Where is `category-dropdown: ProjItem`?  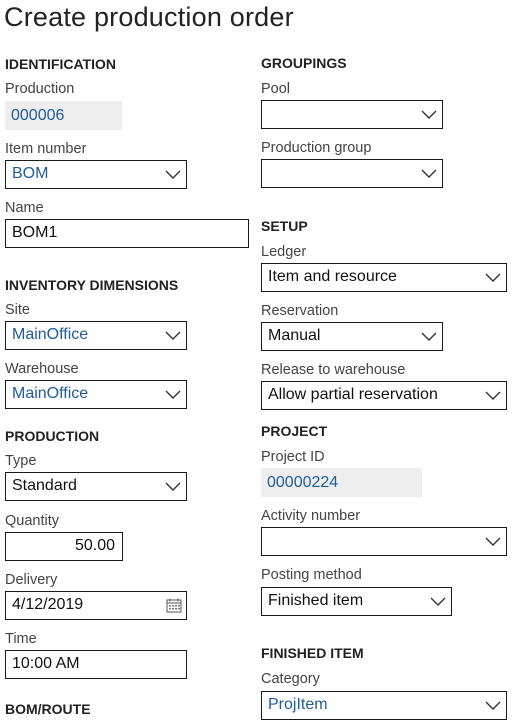
category-dropdown: ProjItem is located at coordinates (384, 705).